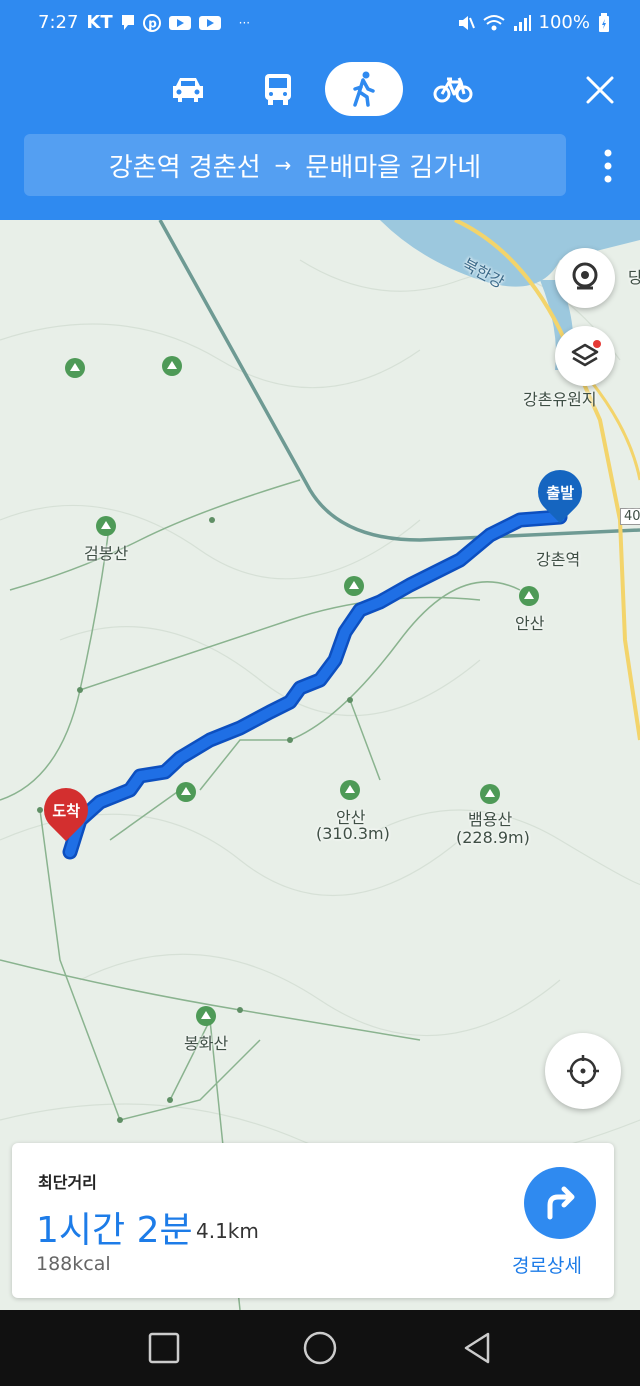 This screenshot has width=640, height=1386. I want to click on layers-button, so click(585, 356).